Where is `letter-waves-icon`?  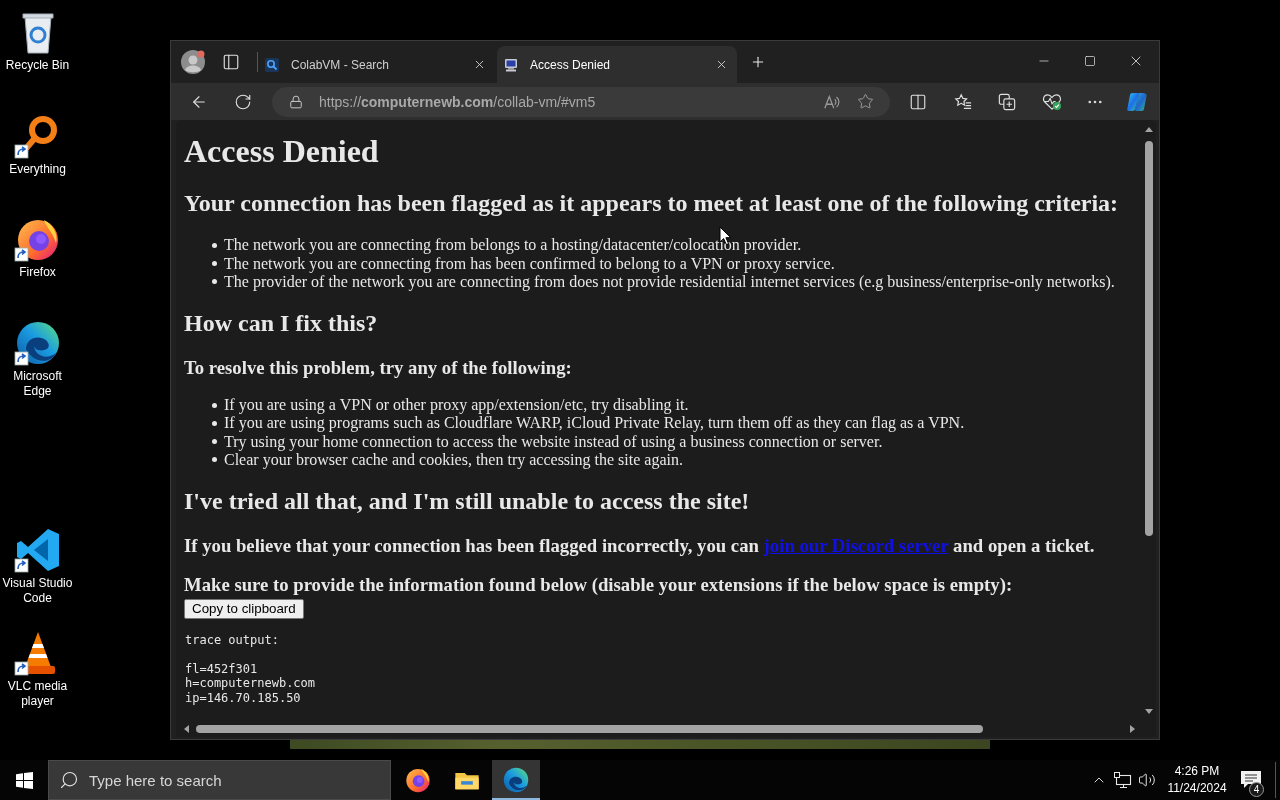
letter-waves-icon is located at coordinates (832, 101).